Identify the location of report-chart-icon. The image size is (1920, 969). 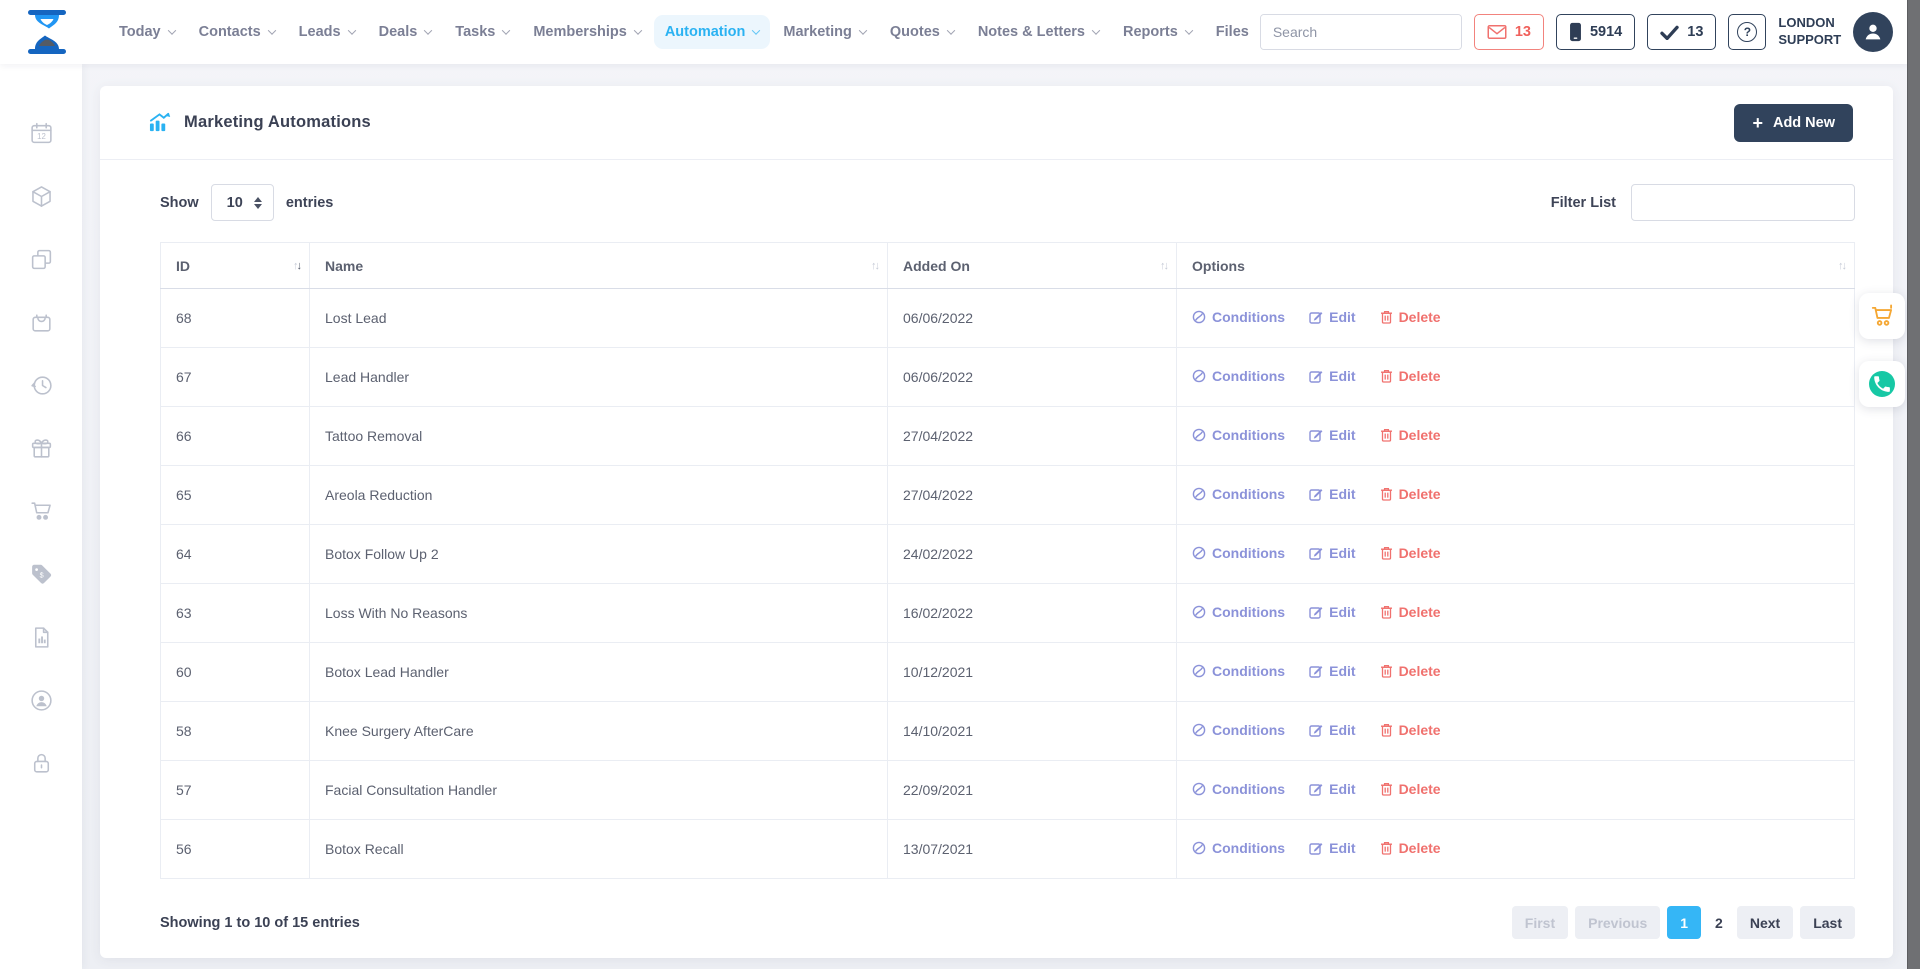
(41, 637).